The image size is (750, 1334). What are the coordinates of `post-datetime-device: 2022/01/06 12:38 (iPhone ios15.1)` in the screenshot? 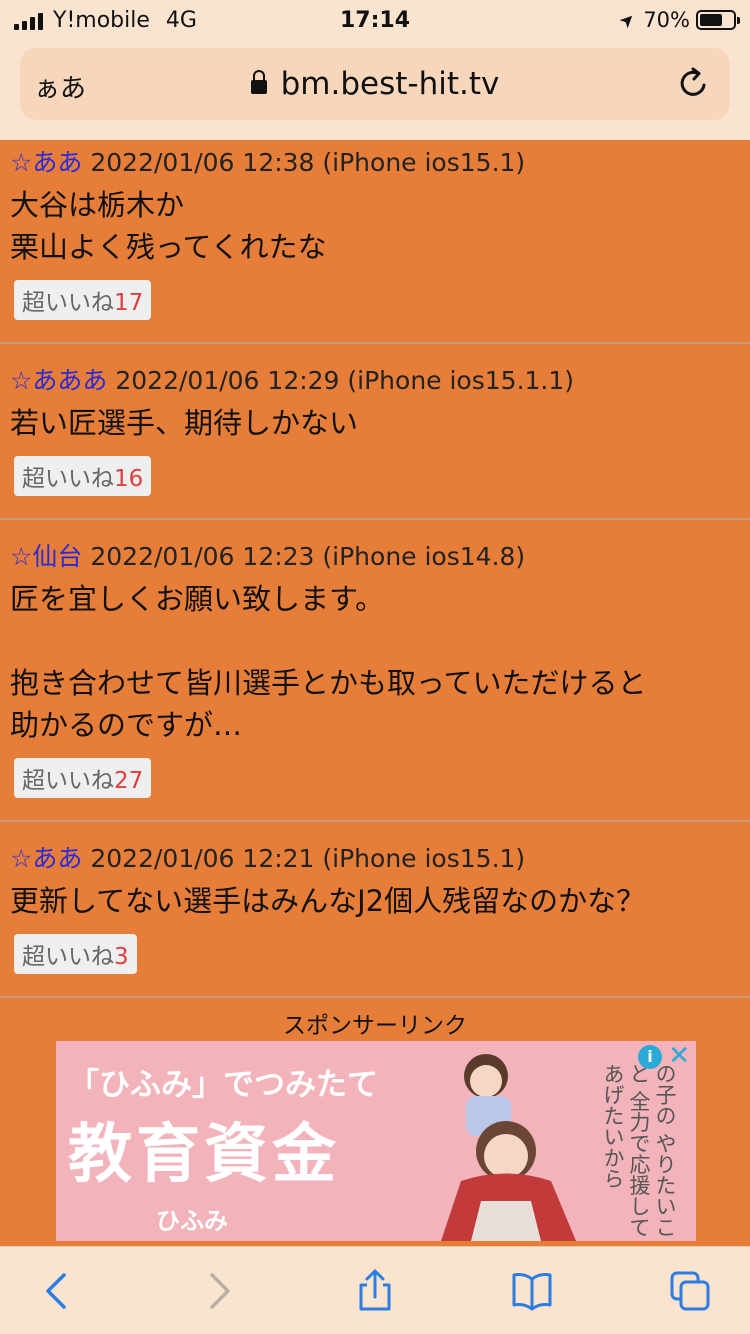 It's located at (304, 162).